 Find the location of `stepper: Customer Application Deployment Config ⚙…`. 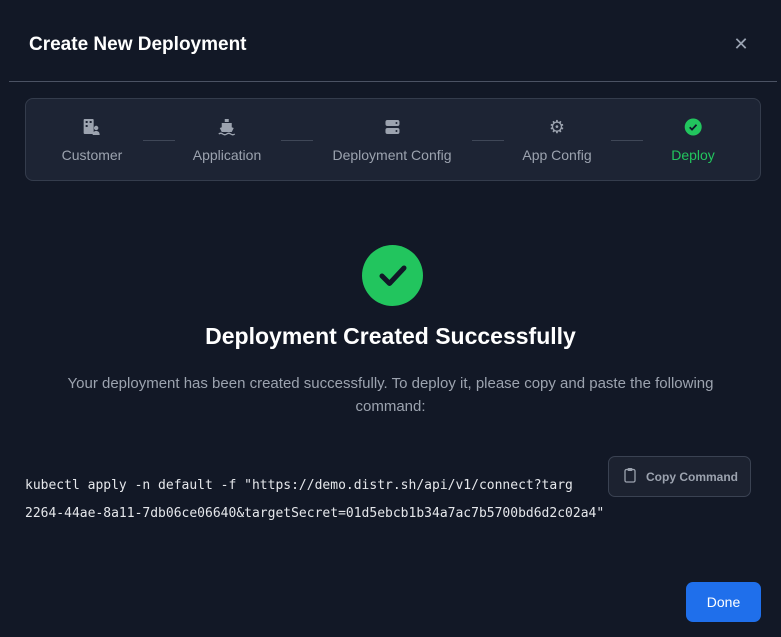

stepper: Customer Application Deployment Config ⚙… is located at coordinates (393, 139).